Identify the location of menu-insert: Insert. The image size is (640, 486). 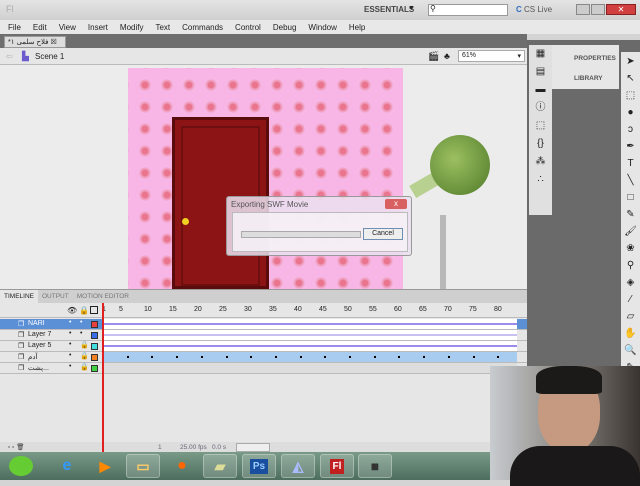
(98, 27).